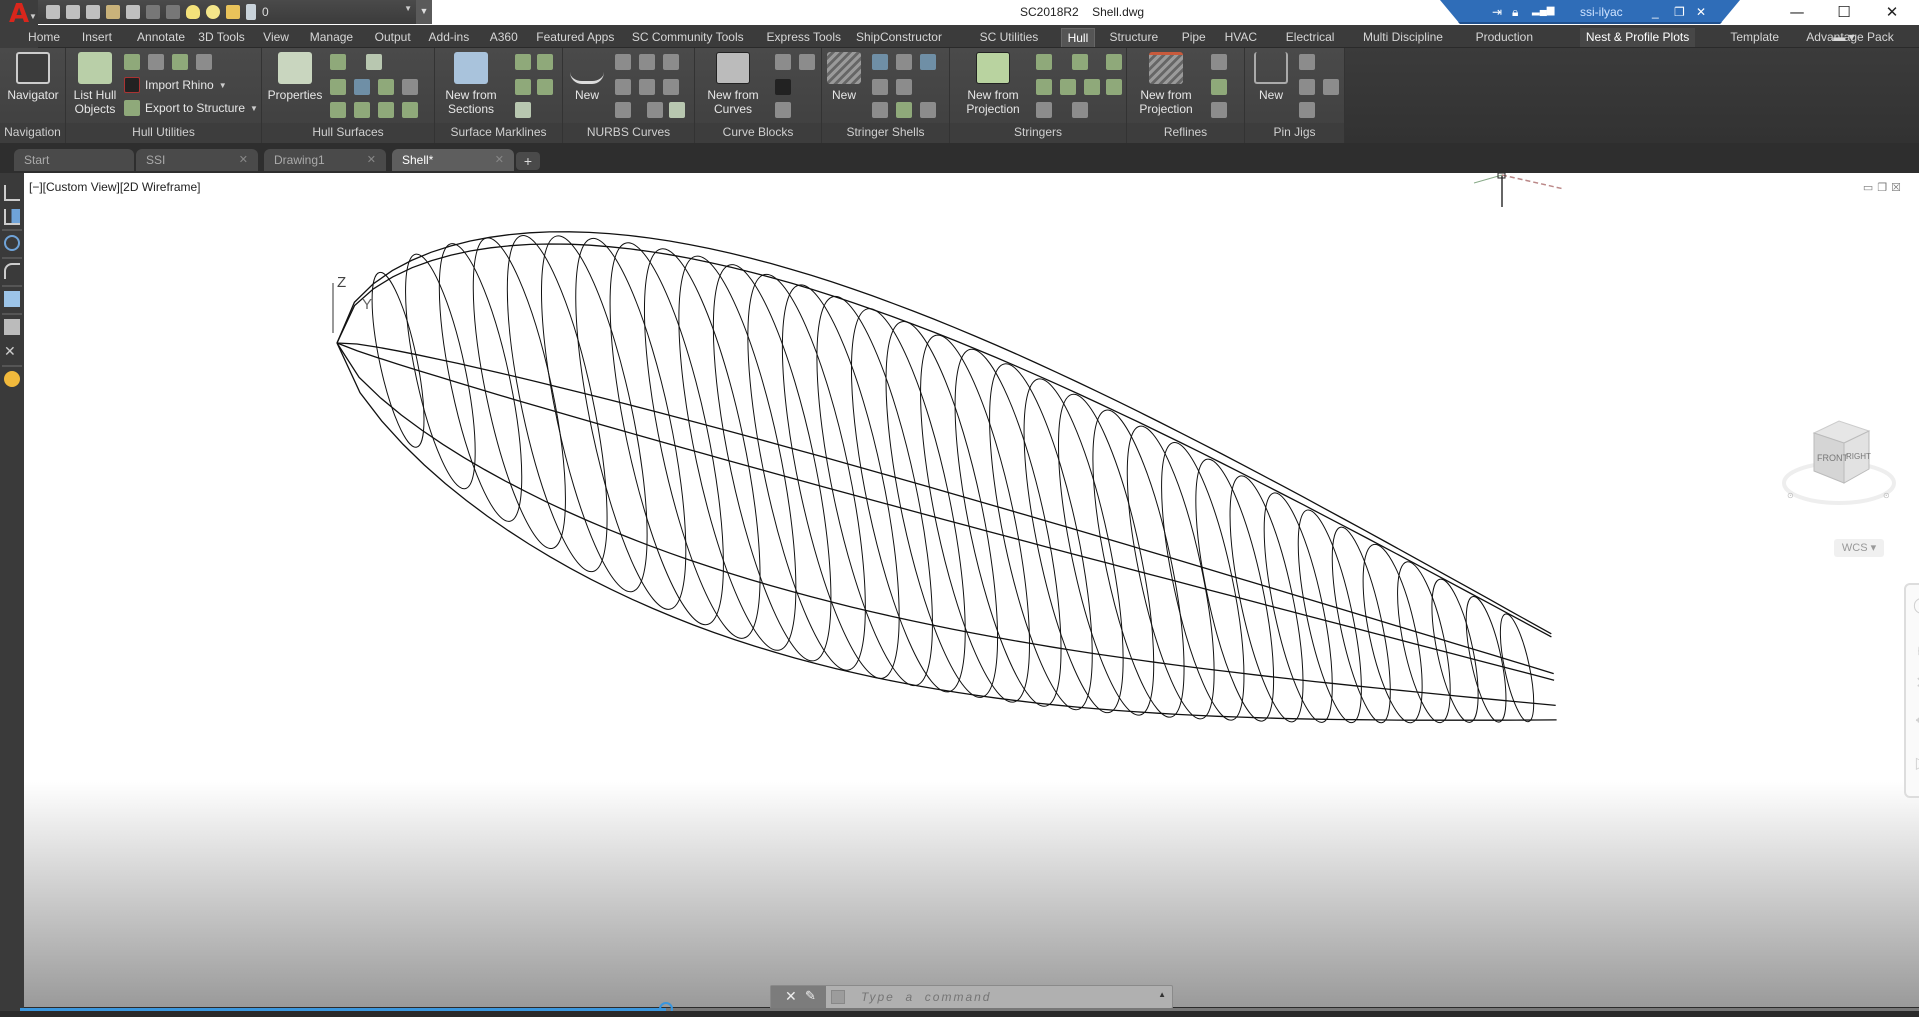 Image resolution: width=1919 pixels, height=1017 pixels. I want to click on stringers-new-from-projection-button: New from Projection, so click(993, 84).